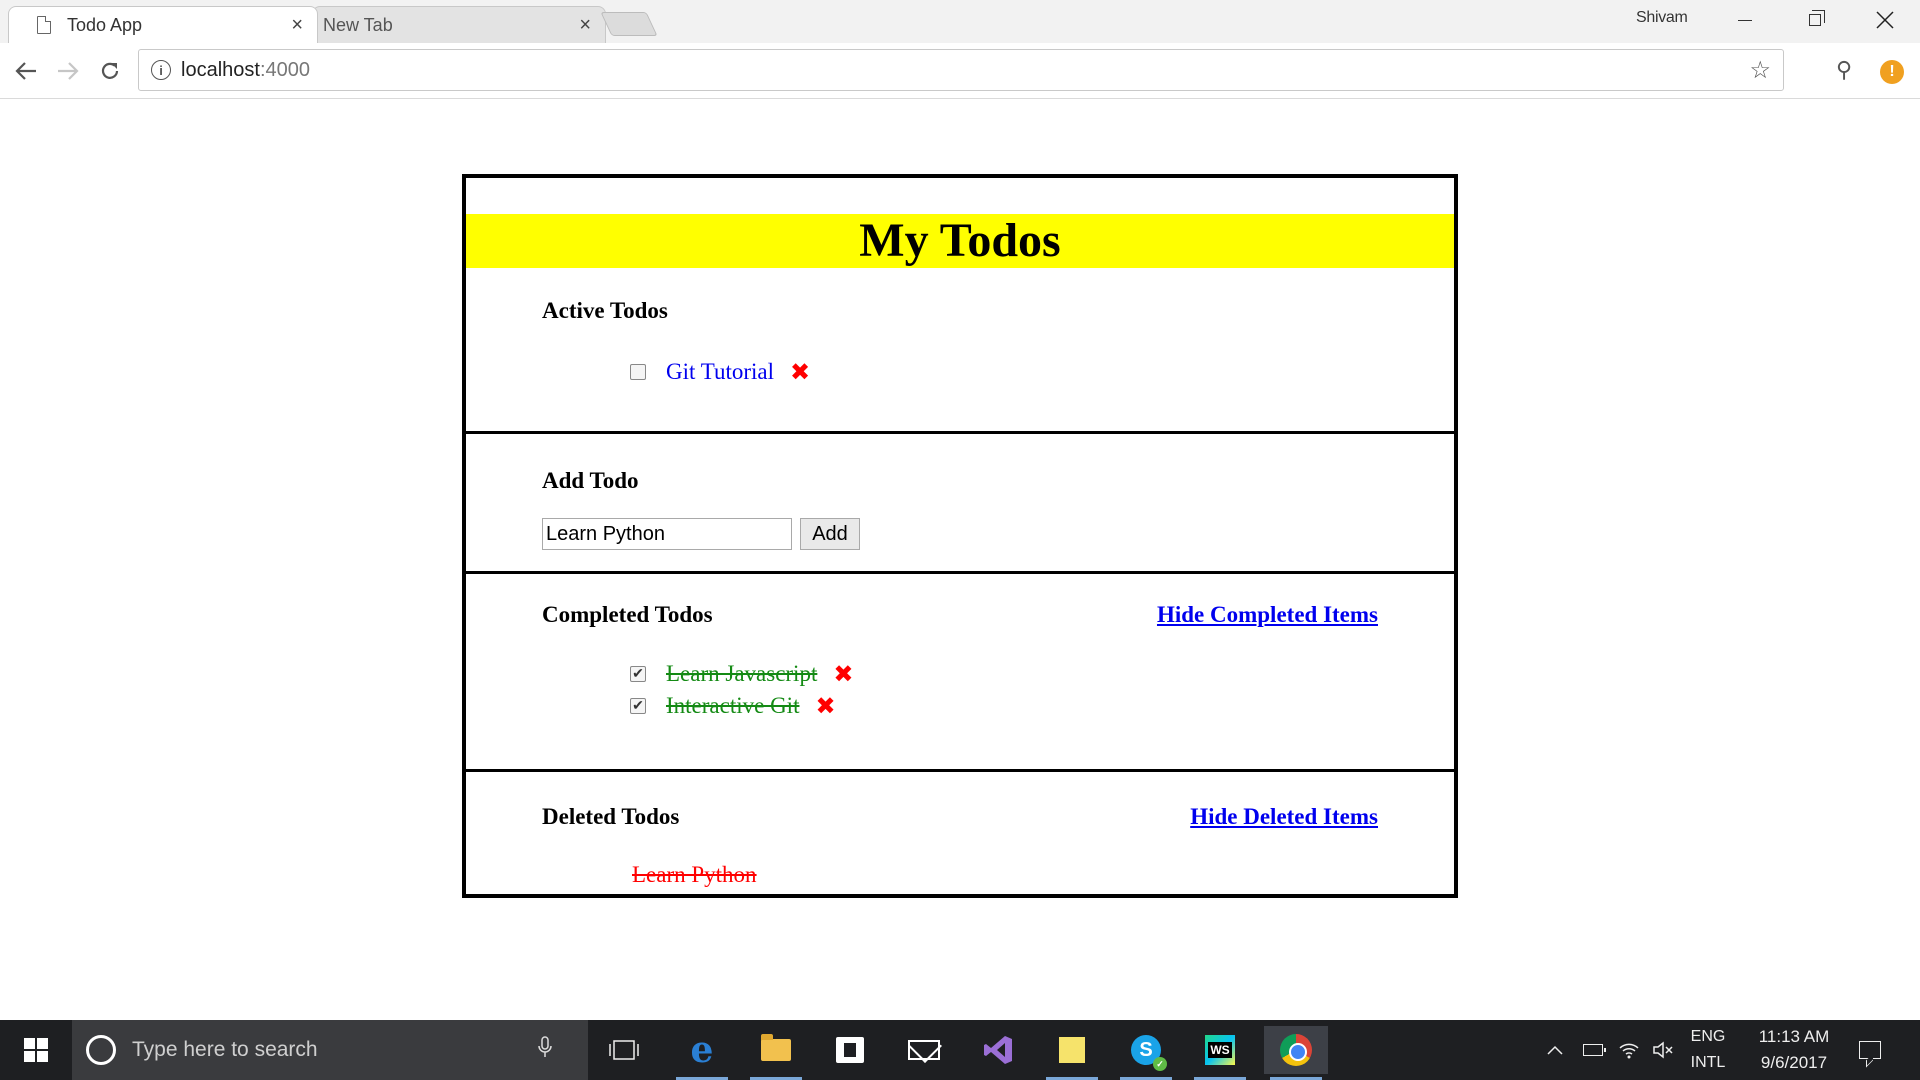 This screenshot has height=1080, width=1920. I want to click on address-bar: i localhost:4000 ☆, so click(961, 70).